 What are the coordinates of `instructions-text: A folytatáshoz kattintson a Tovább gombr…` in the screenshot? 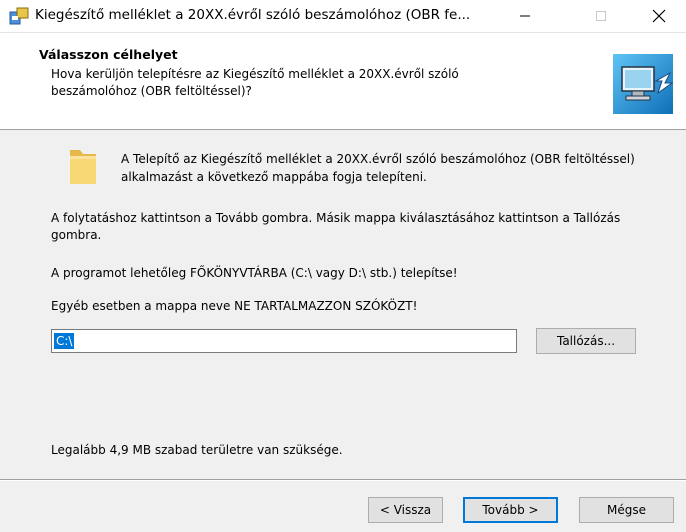 It's located at (336, 226).